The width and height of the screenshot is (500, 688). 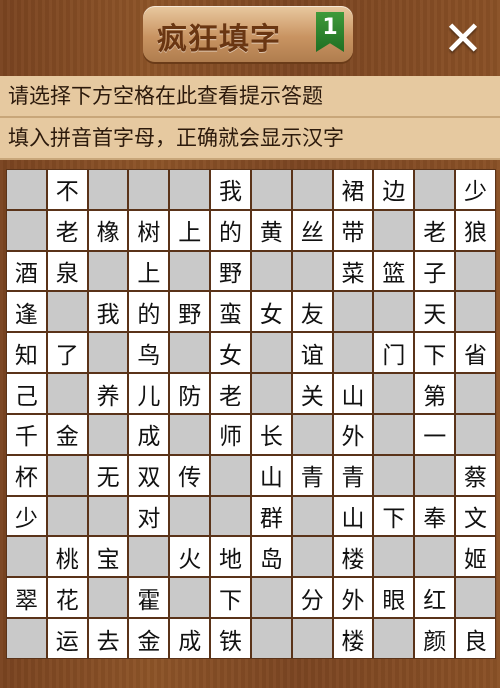 I want to click on grid-cell-filled: 女, so click(x=271, y=312).